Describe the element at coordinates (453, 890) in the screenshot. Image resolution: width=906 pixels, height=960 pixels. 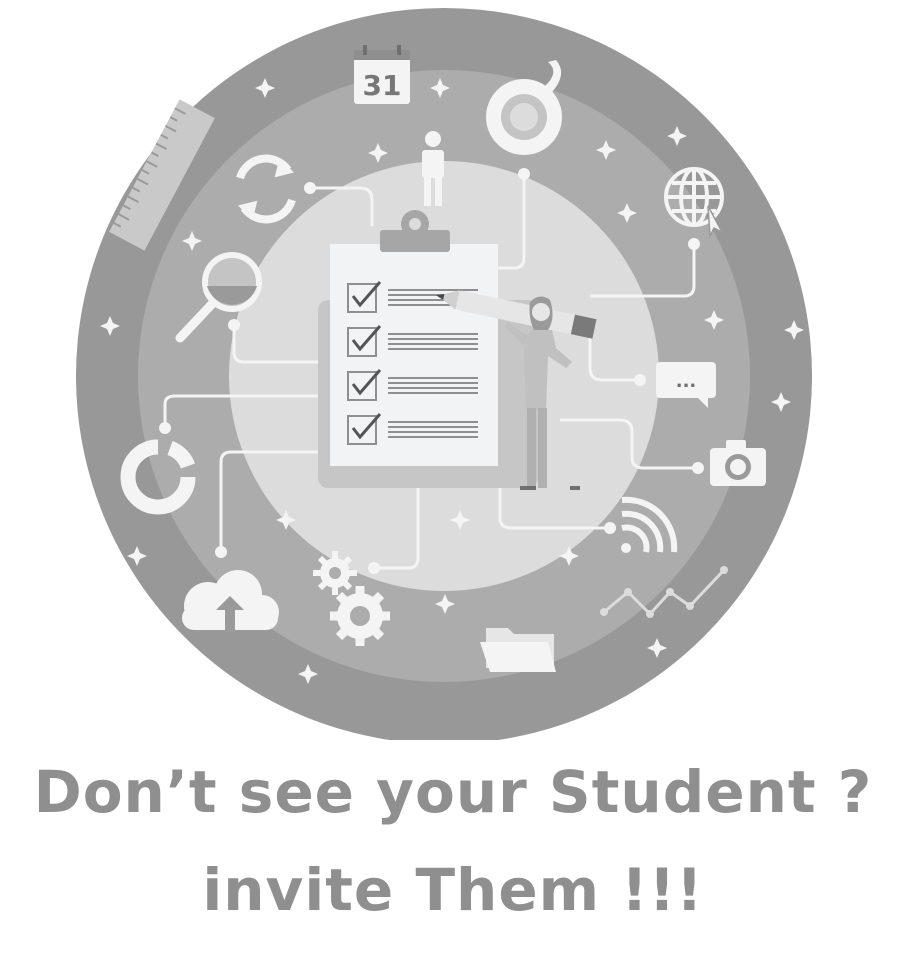
I see `invite-prompt: invite Them !!!` at that location.